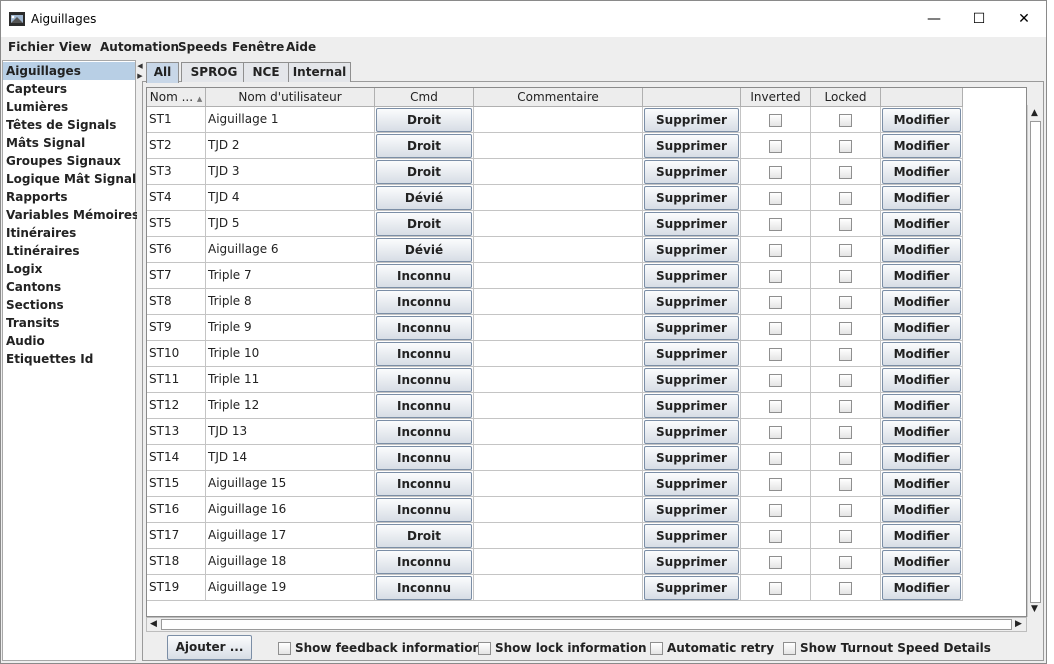  What do you see at coordinates (1034, 113) in the screenshot?
I see `scroll-up-icon: ▲` at bounding box center [1034, 113].